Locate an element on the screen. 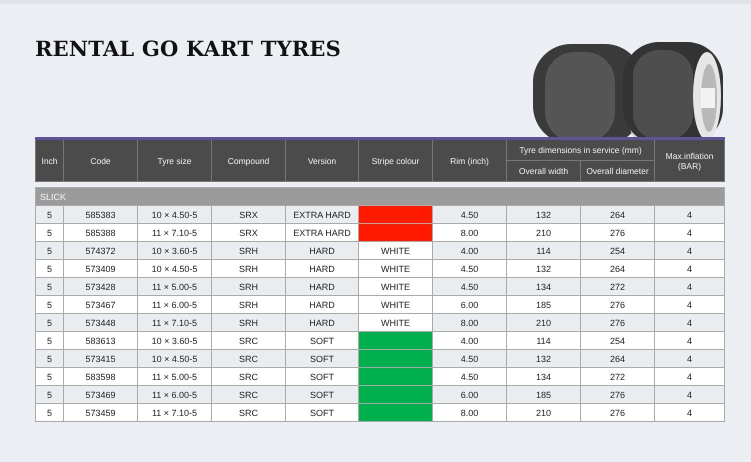  column-header: Compound is located at coordinates (249, 160).